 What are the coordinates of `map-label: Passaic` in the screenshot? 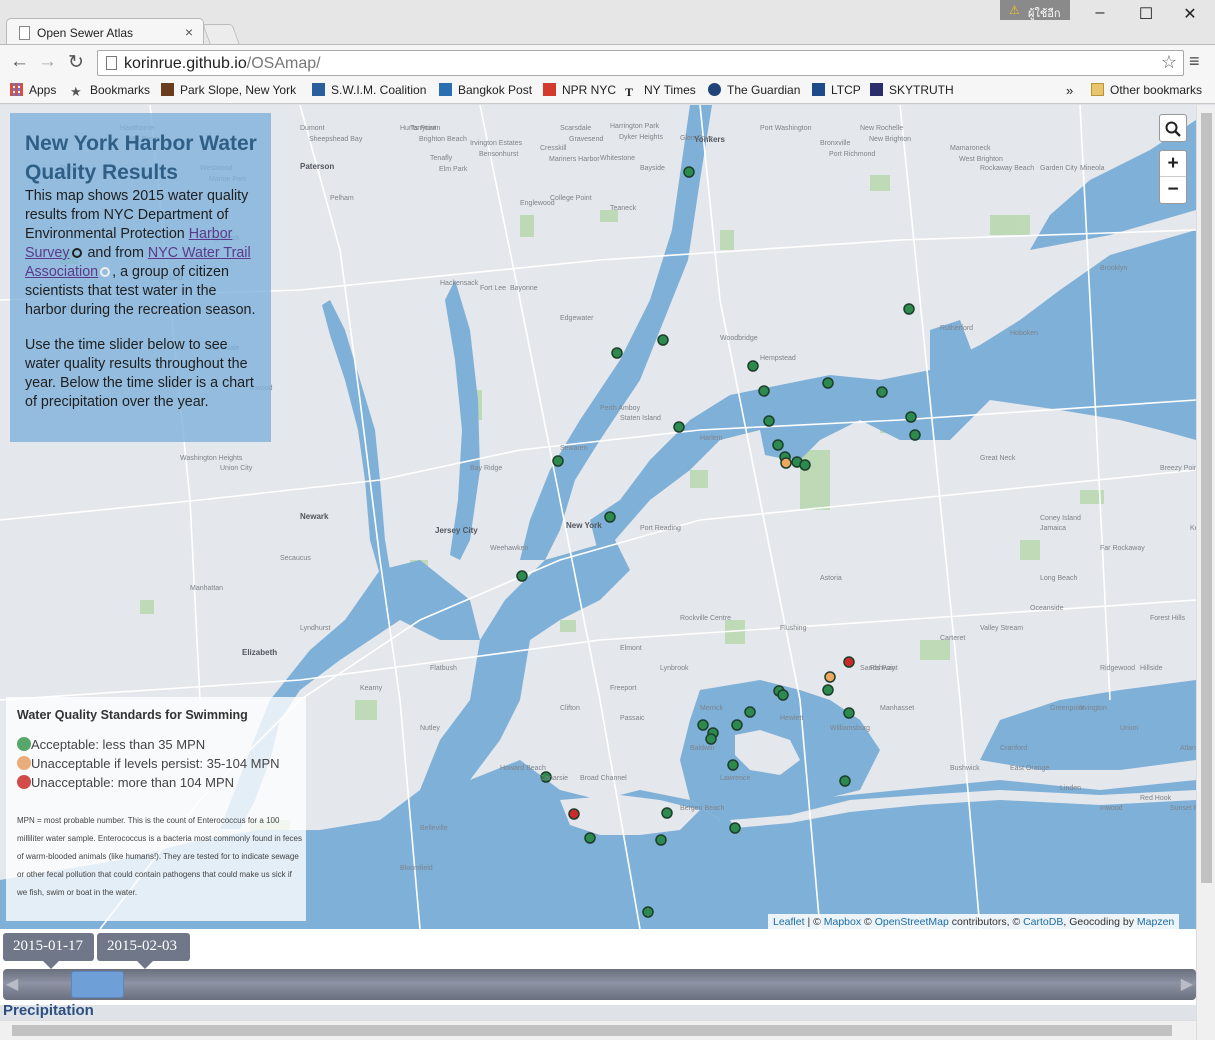 It's located at (632, 718).